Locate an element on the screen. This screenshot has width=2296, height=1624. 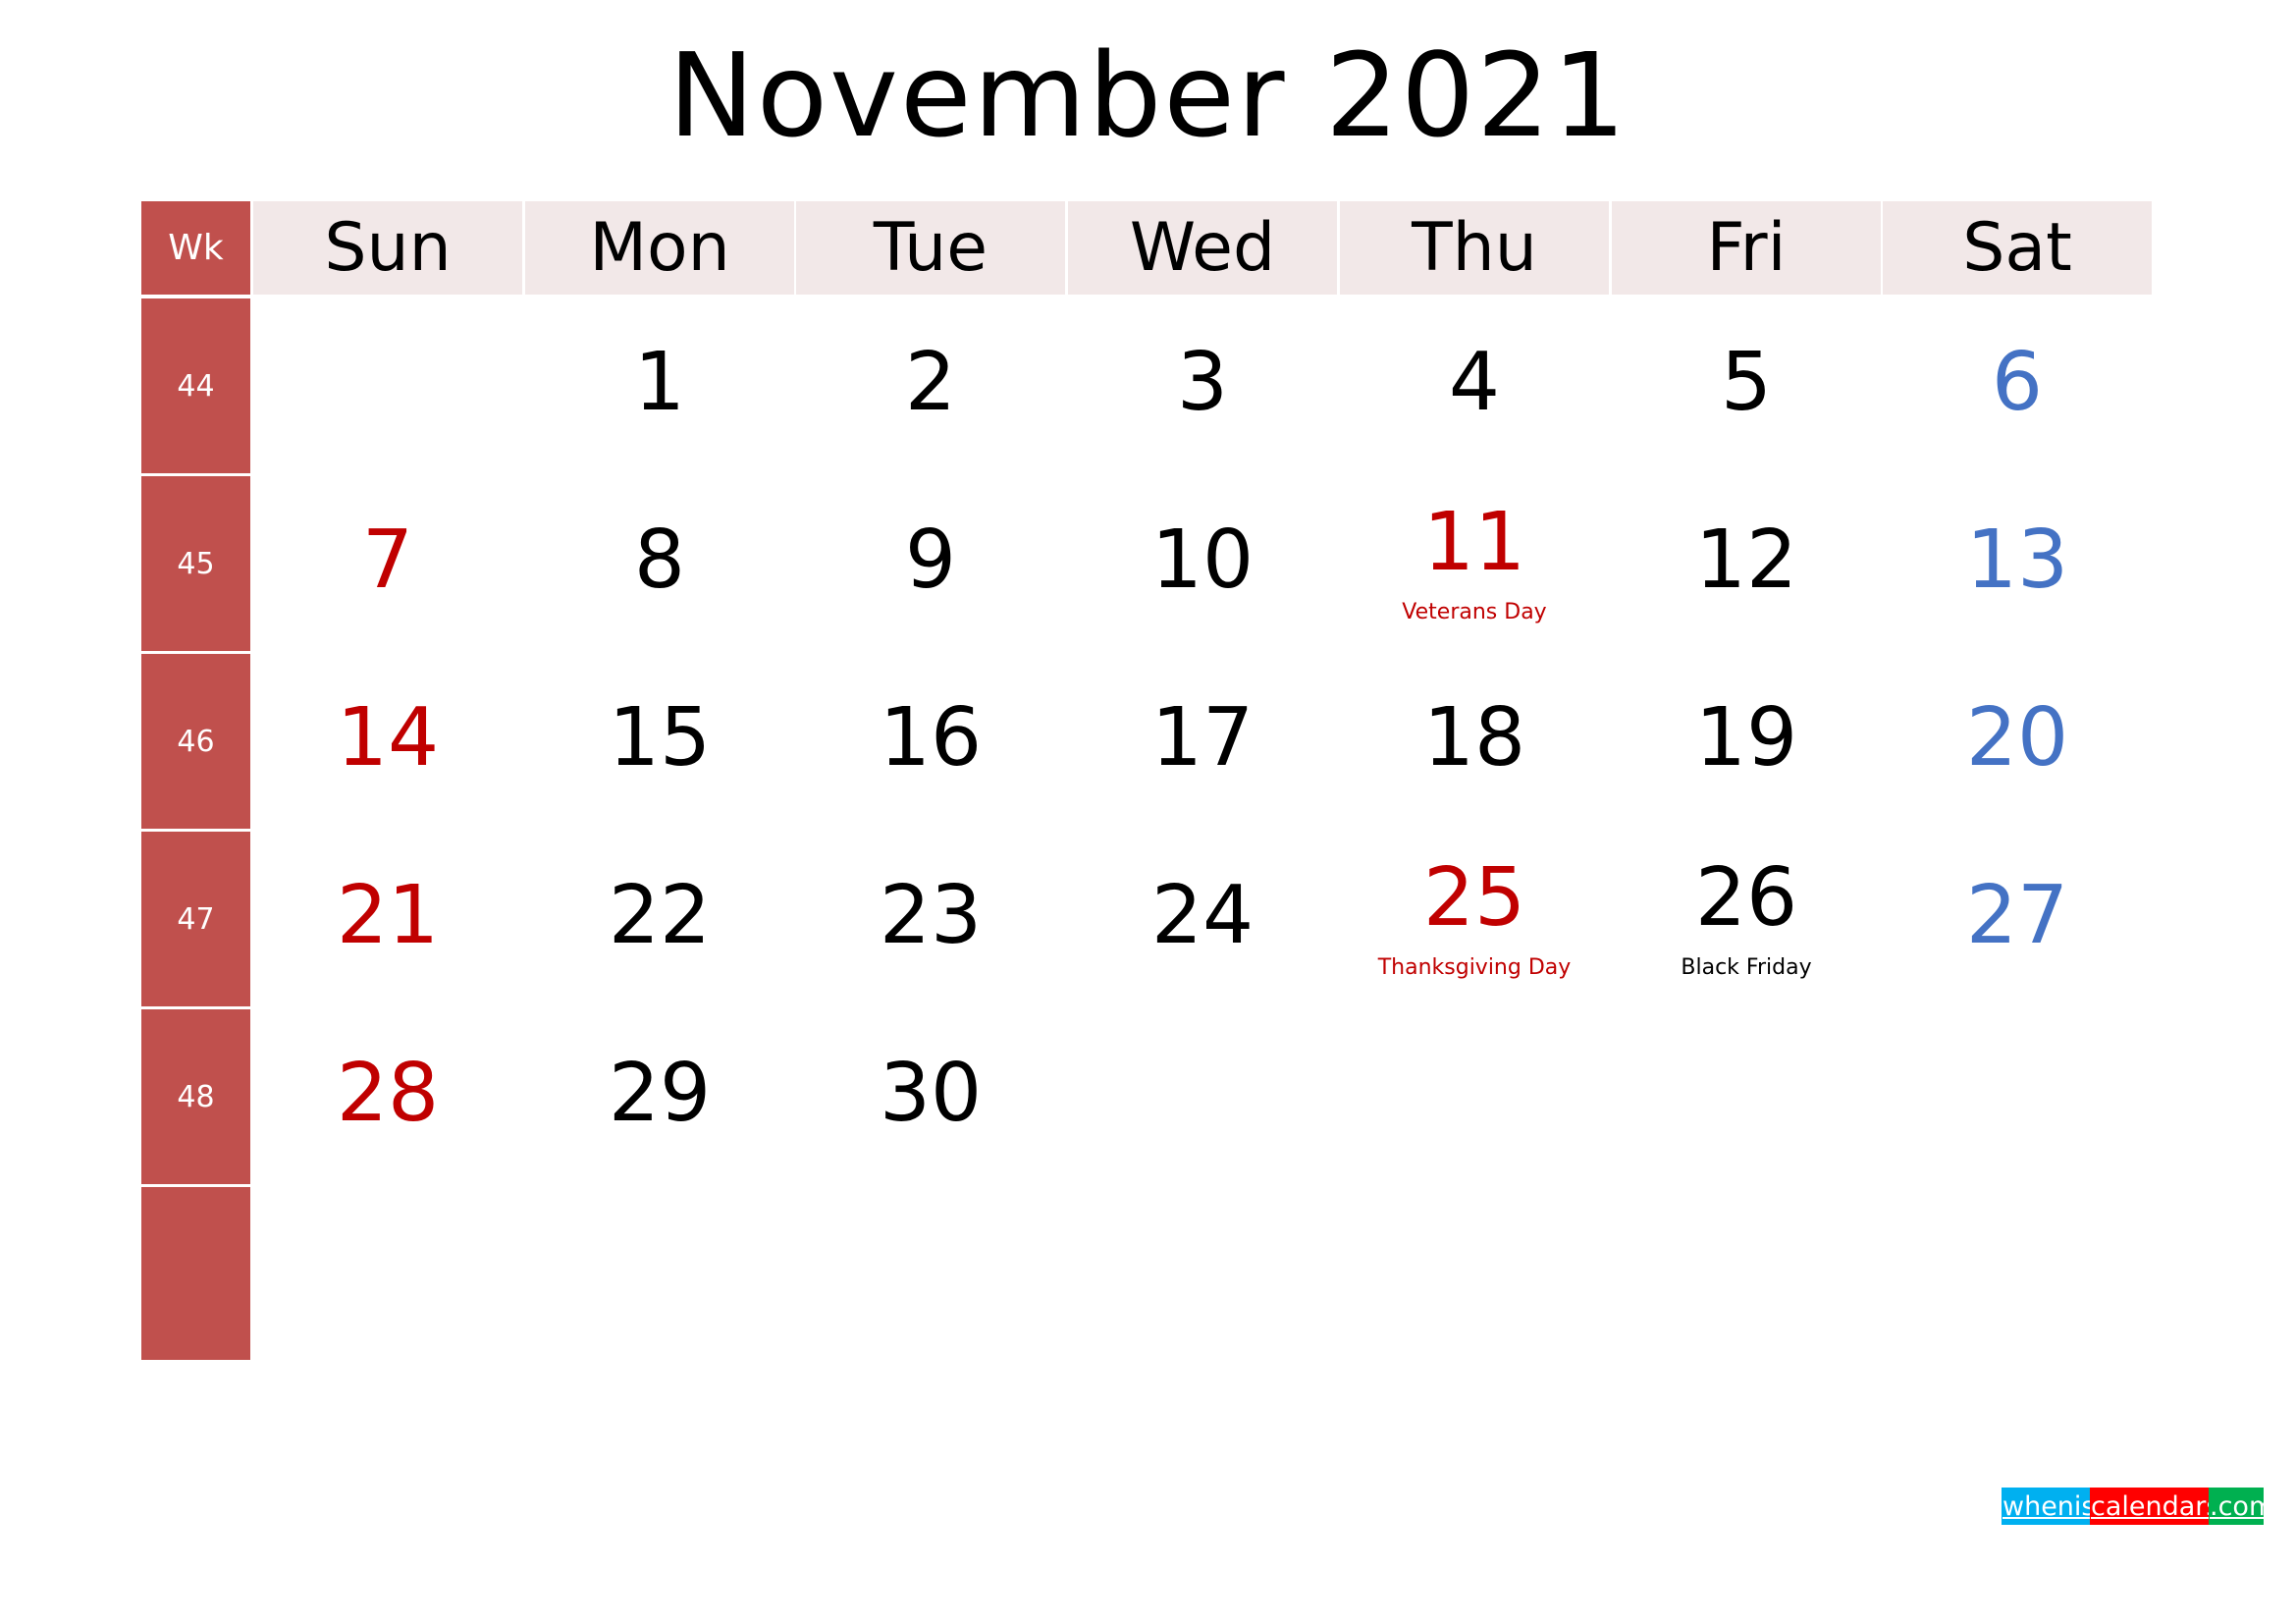
holiday-label: Thanksgiving Day is located at coordinates (1474, 967).